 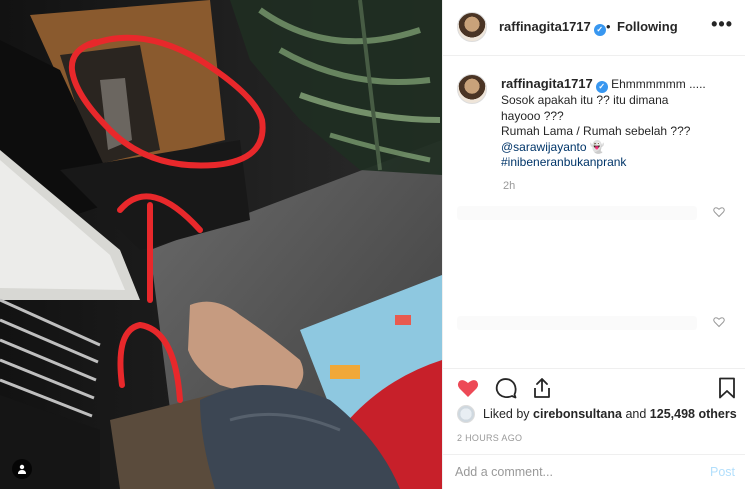 What do you see at coordinates (722, 472) in the screenshot?
I see `post-comment-button: Post` at bounding box center [722, 472].